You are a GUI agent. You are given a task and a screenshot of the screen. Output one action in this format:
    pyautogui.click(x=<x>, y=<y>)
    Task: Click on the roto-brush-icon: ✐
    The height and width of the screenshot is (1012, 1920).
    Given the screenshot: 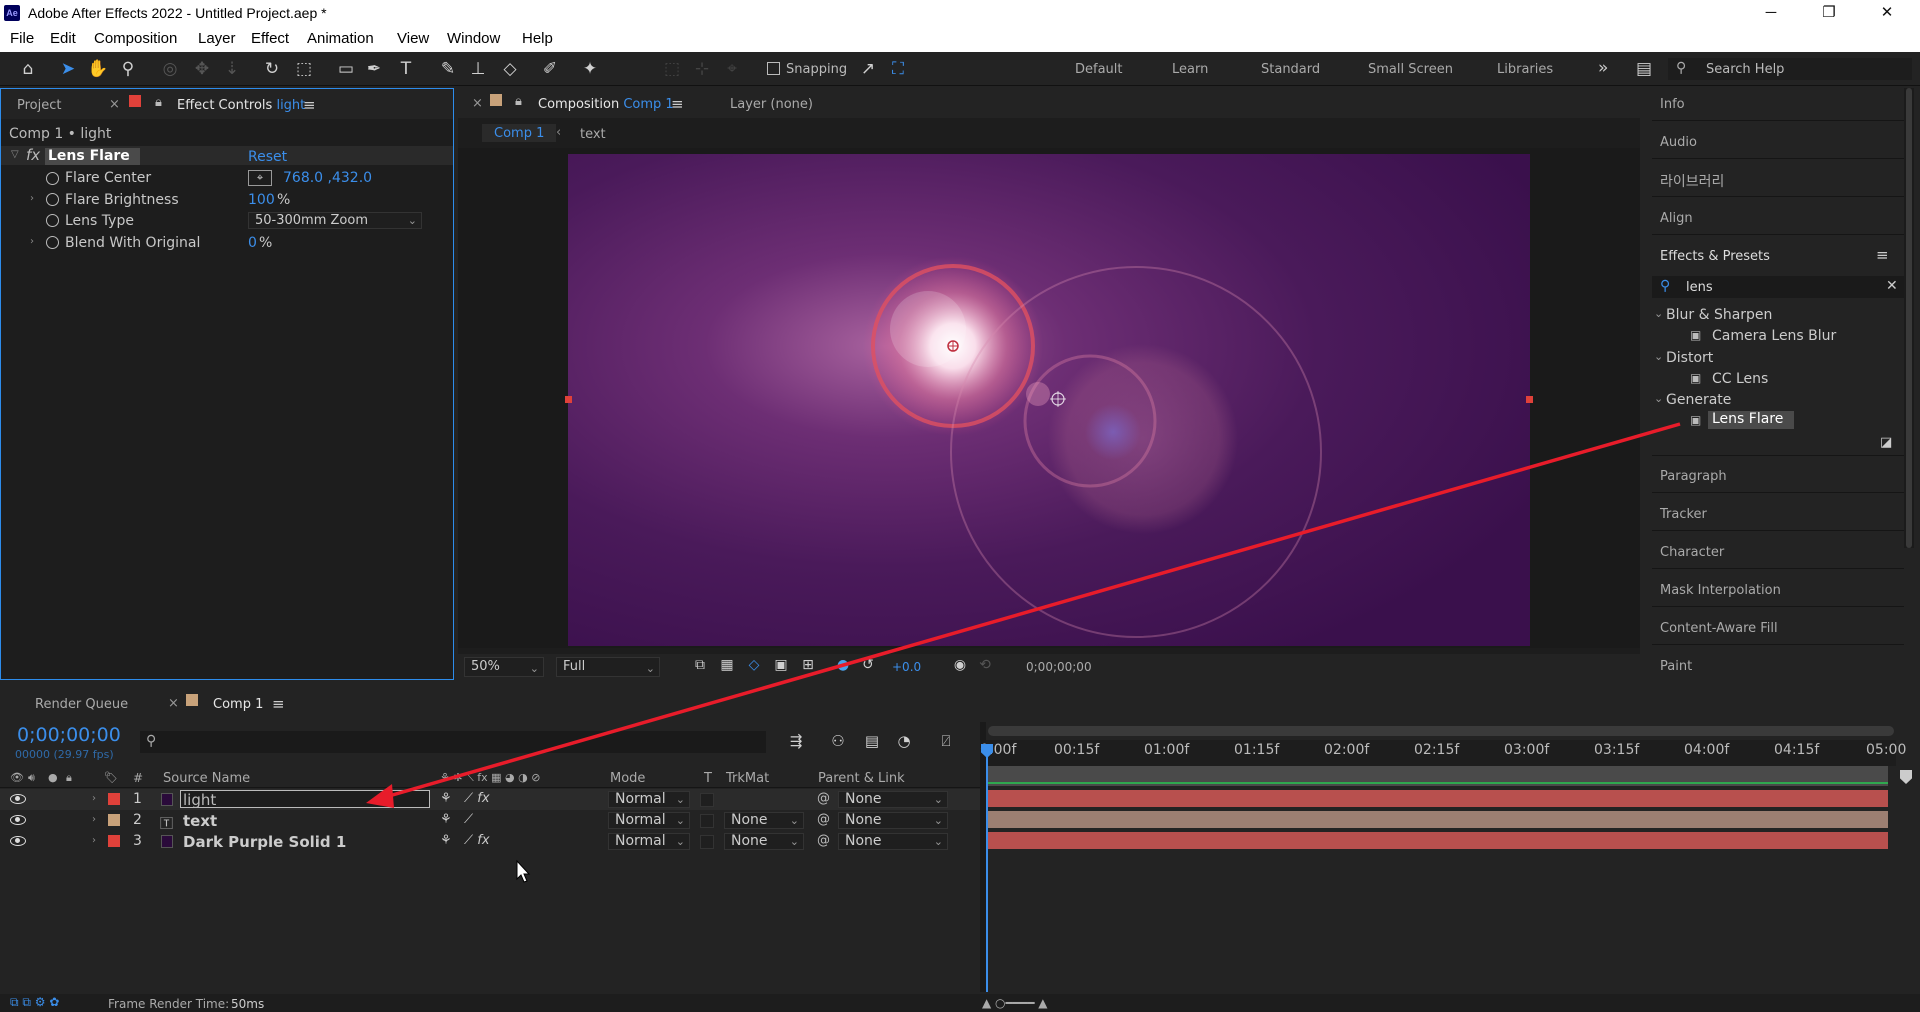 What is the action you would take?
    pyautogui.click(x=550, y=69)
    